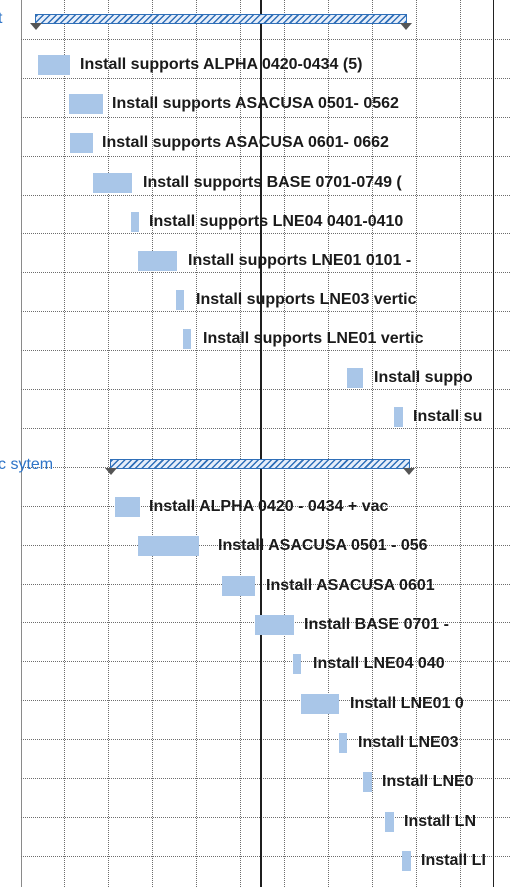  What do you see at coordinates (493, 443) in the screenshot?
I see `right-border-line` at bounding box center [493, 443].